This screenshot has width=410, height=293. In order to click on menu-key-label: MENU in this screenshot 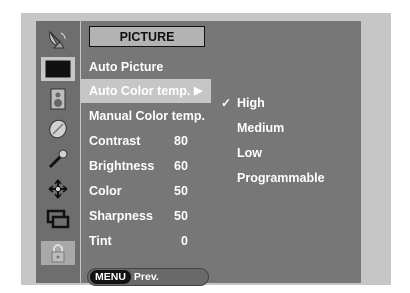, I will do `click(110, 277)`.